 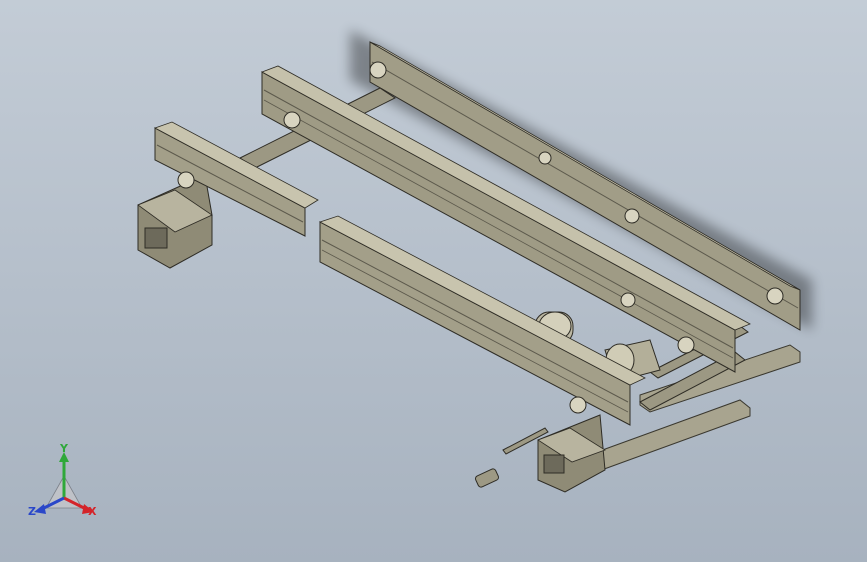 What do you see at coordinates (92, 511) in the screenshot?
I see `x-axis-label: X` at bounding box center [92, 511].